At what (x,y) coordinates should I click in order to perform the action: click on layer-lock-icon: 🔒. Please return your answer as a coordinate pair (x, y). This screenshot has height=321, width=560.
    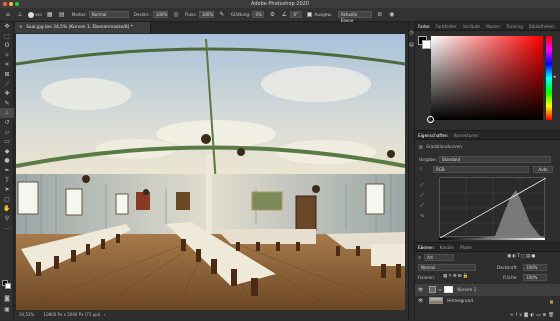
    Looking at the image, I should click on (551, 301).